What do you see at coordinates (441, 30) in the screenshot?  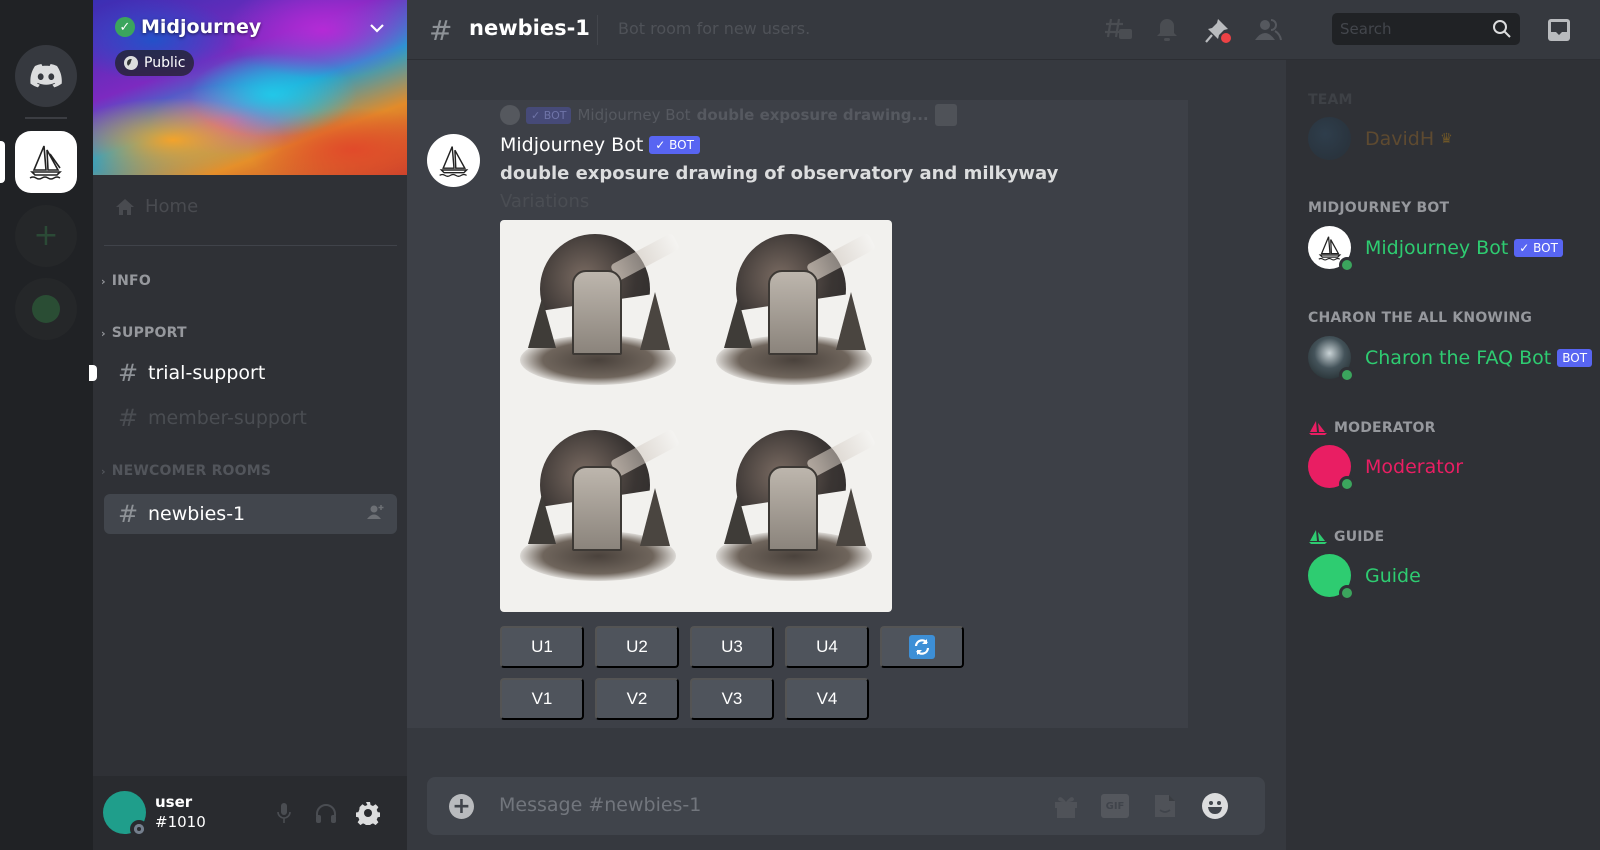 I see `locked-channel-icon: #` at bounding box center [441, 30].